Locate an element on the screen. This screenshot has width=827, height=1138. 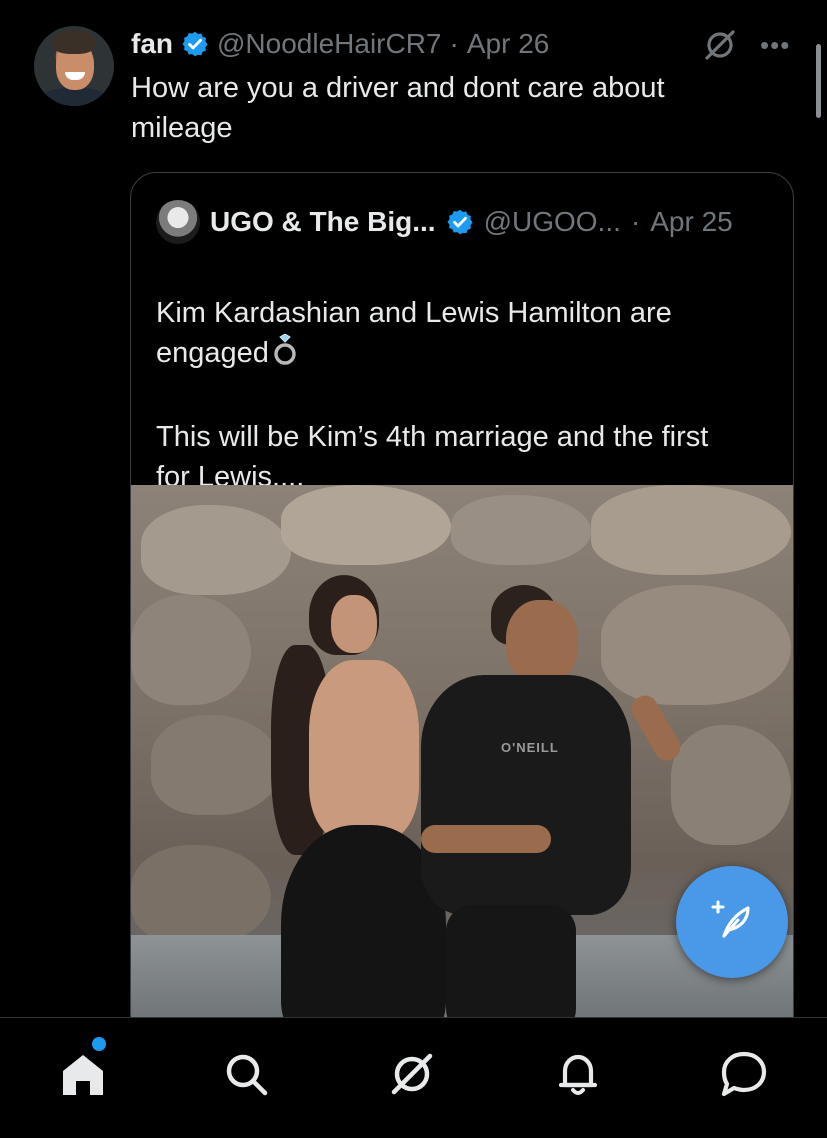
compose-post-icon is located at coordinates (732, 922).